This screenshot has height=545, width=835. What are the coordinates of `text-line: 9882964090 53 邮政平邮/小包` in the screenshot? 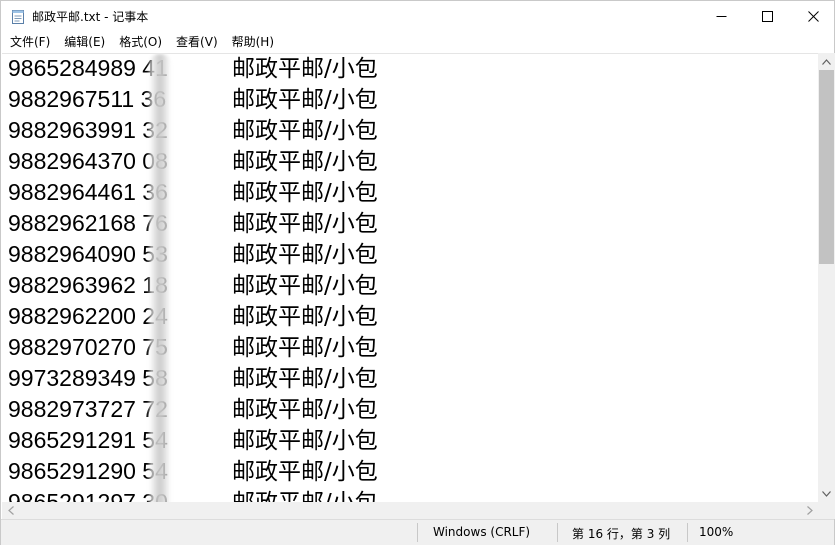 It's located at (193, 254).